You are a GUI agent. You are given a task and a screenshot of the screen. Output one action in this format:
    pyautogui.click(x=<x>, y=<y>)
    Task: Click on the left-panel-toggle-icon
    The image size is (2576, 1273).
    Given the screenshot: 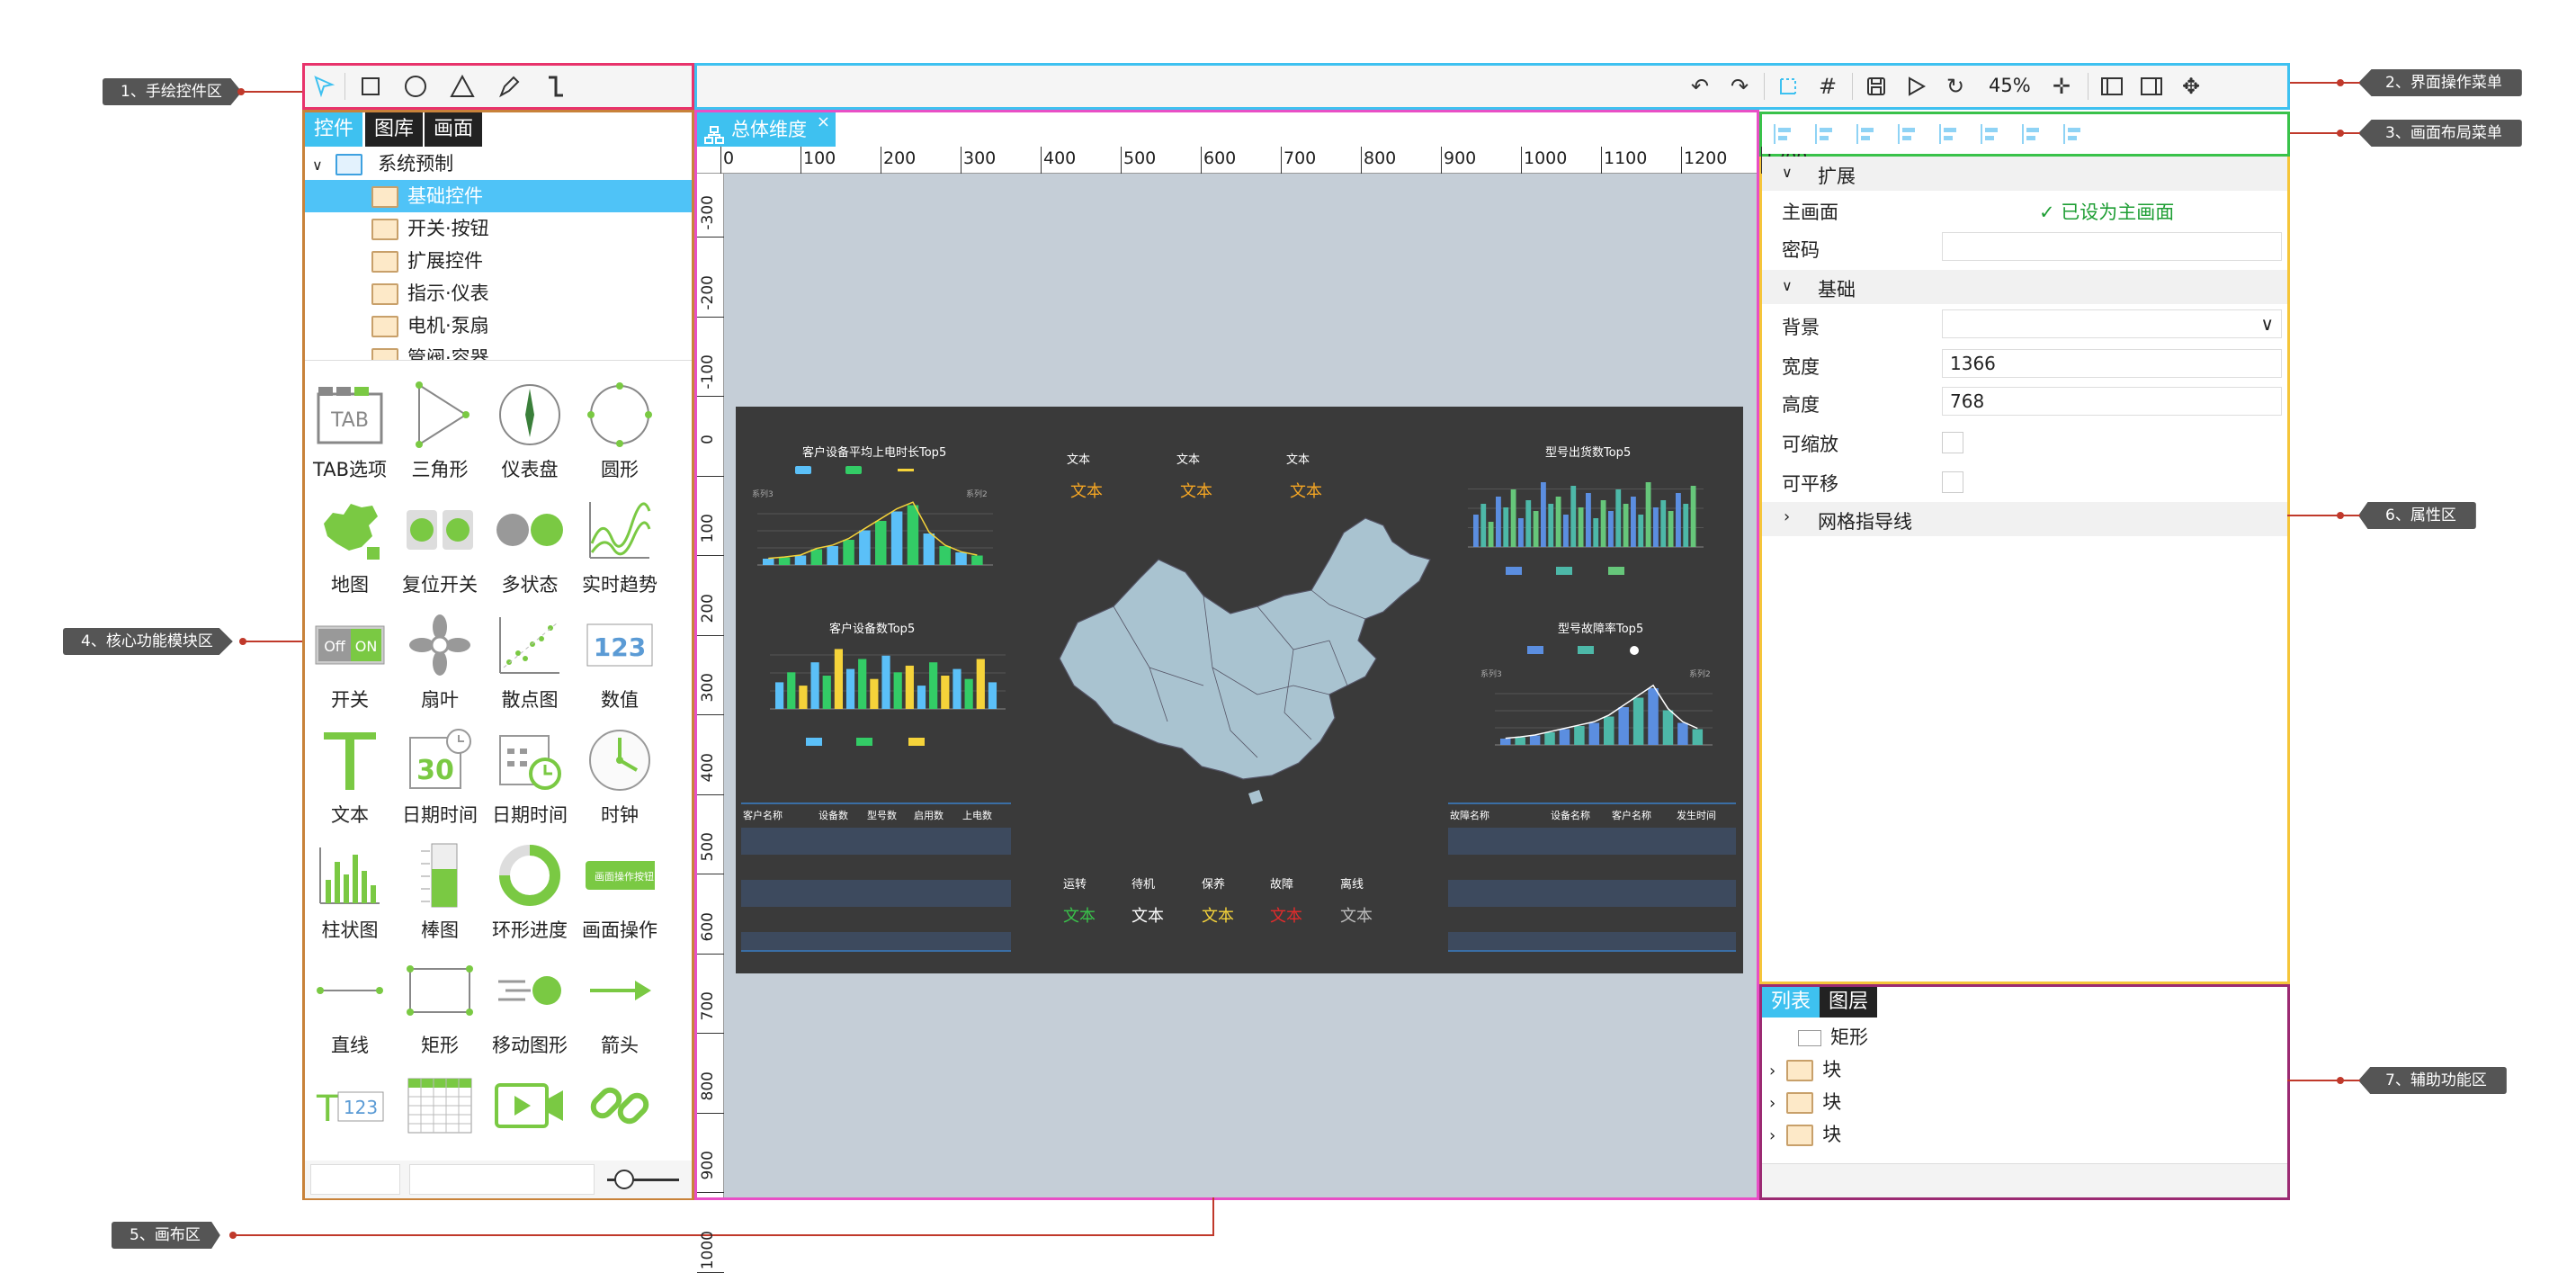 What is the action you would take?
    pyautogui.click(x=2112, y=87)
    